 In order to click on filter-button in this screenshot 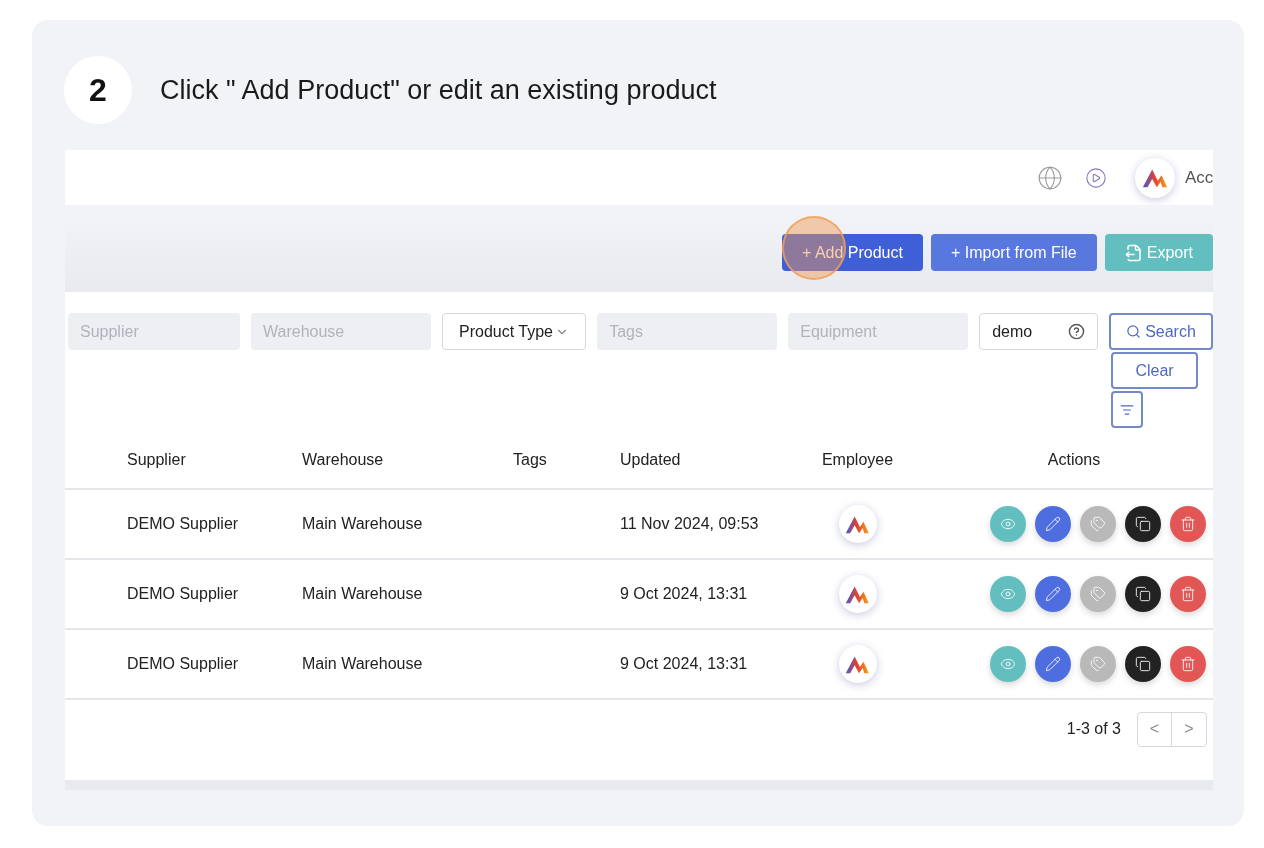, I will do `click(1127, 409)`.